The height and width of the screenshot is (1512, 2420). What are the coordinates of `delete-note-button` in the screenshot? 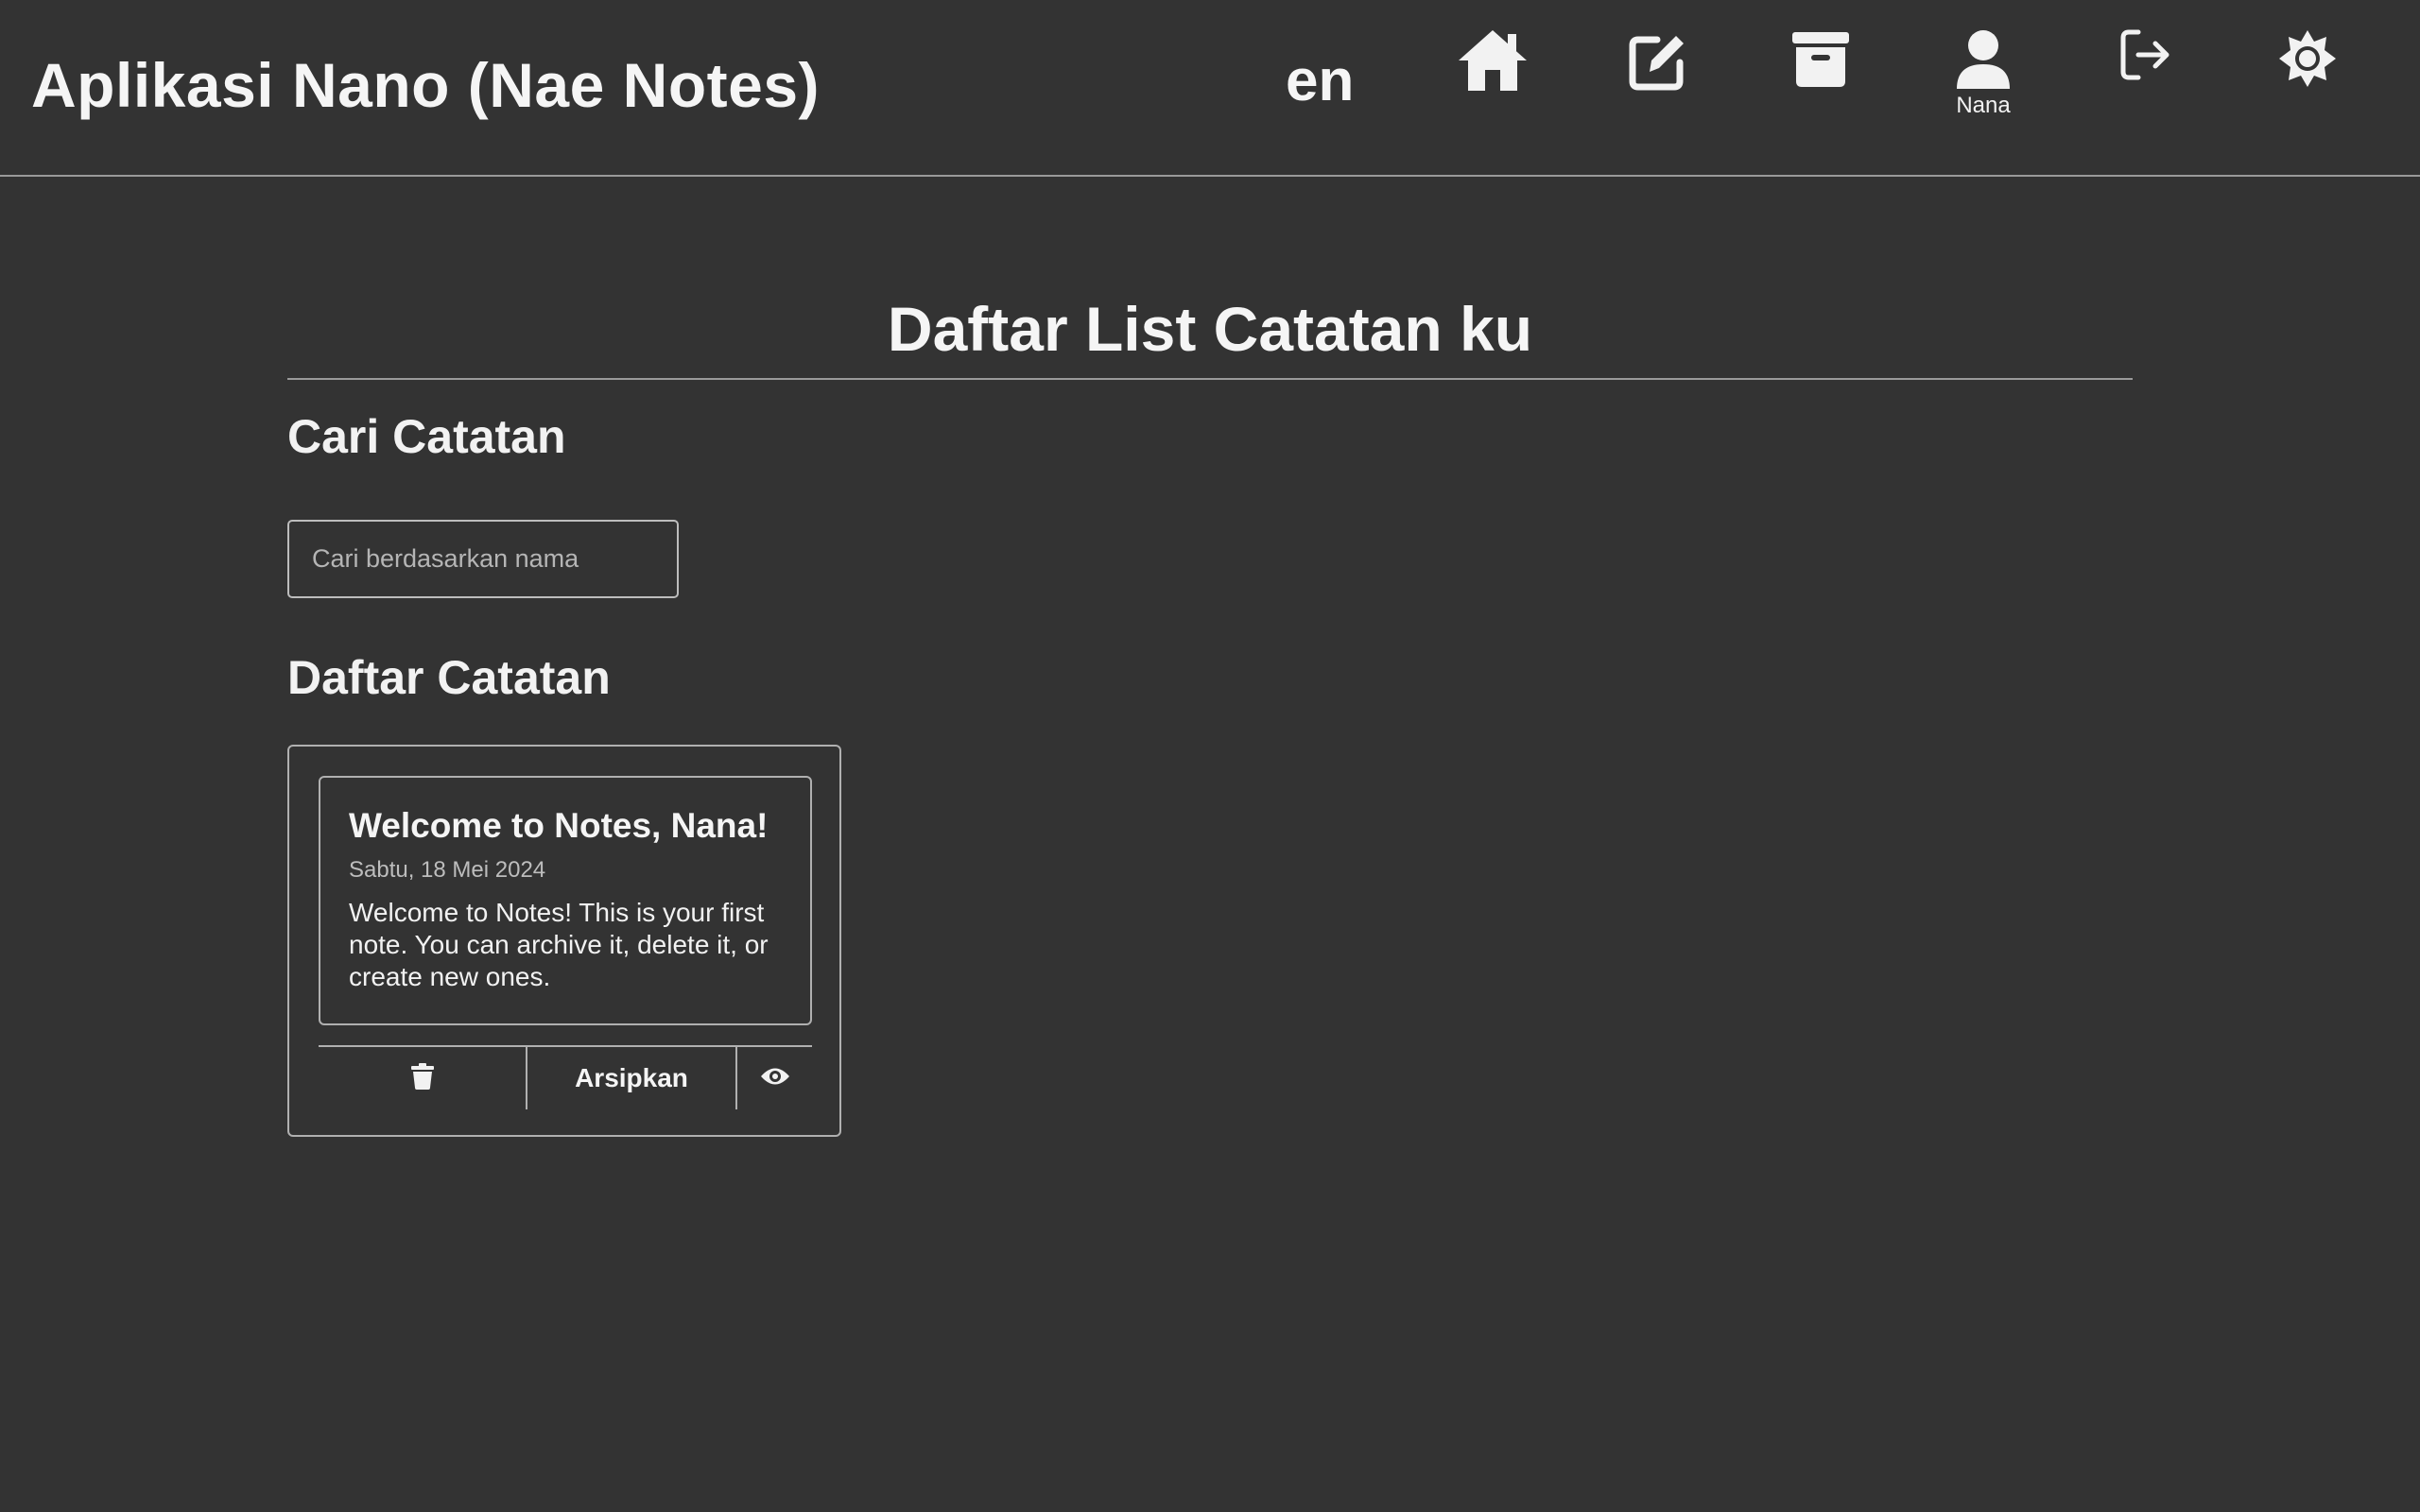 It's located at (423, 1078).